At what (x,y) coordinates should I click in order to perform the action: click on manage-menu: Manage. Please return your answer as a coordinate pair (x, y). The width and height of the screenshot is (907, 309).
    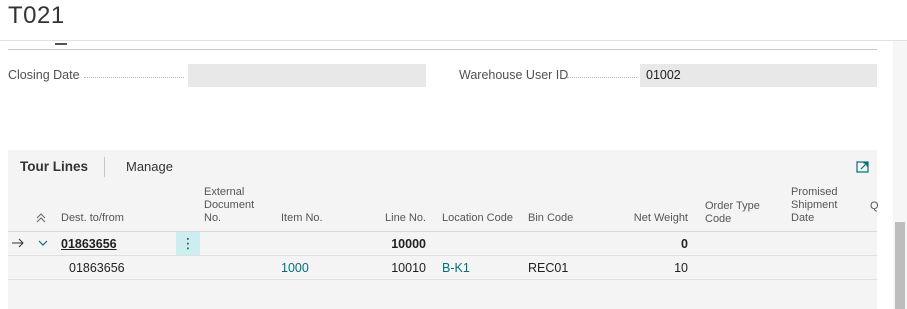
    Looking at the image, I should click on (149, 166).